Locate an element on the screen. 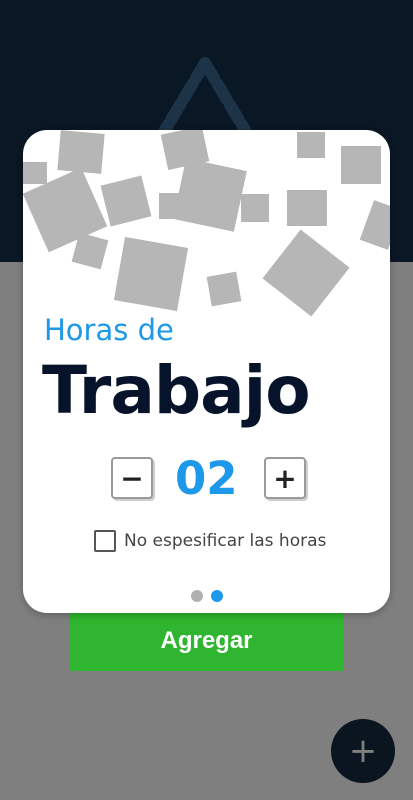  hours-stepper: − 02 + is located at coordinates (206, 482).